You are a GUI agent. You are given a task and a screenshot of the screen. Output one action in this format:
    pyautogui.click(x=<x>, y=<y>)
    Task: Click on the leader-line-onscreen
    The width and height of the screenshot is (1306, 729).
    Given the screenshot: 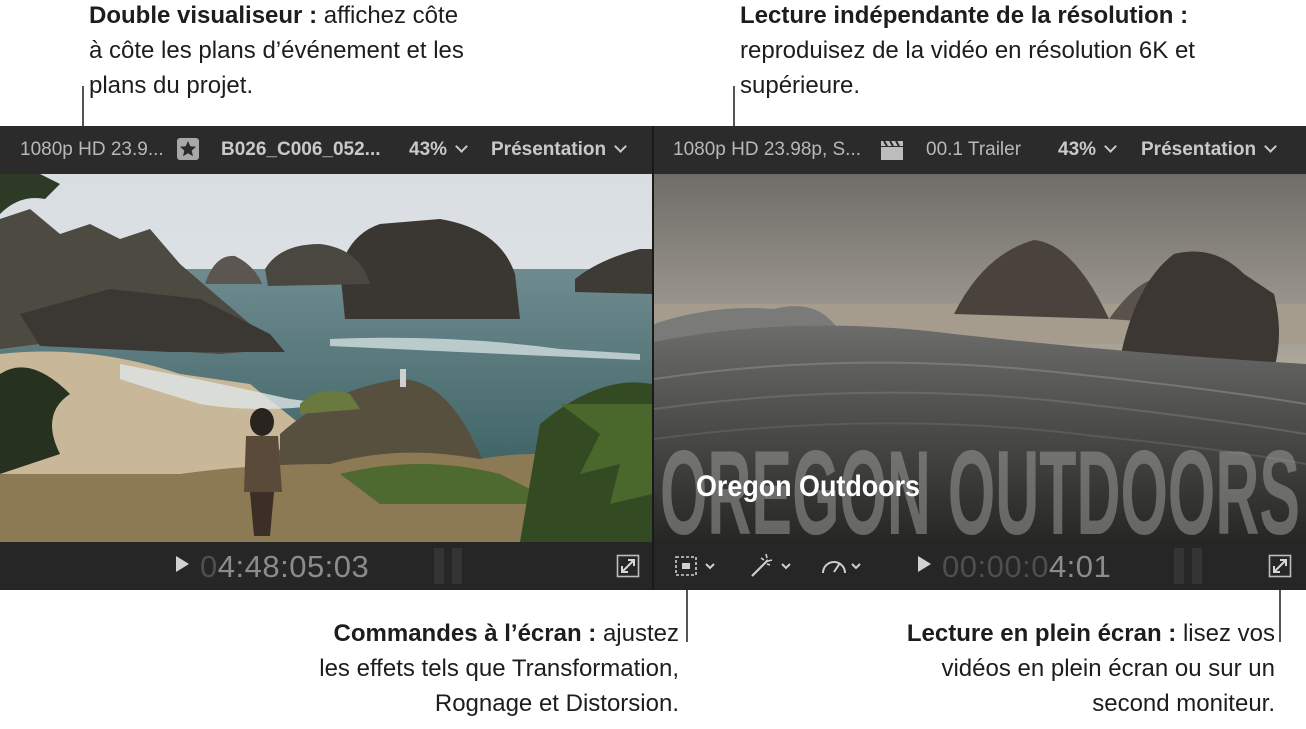 What is the action you would take?
    pyautogui.click(x=687, y=616)
    